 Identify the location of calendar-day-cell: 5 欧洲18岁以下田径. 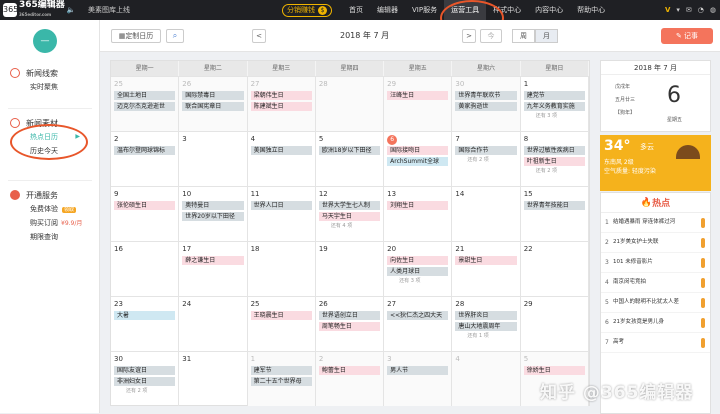
(350, 159).